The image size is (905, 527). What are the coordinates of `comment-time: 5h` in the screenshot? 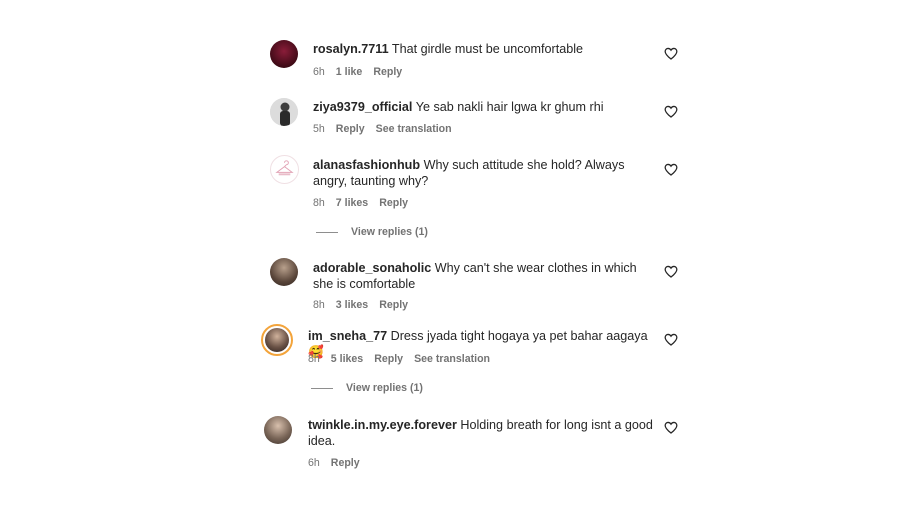 It's located at (319, 129).